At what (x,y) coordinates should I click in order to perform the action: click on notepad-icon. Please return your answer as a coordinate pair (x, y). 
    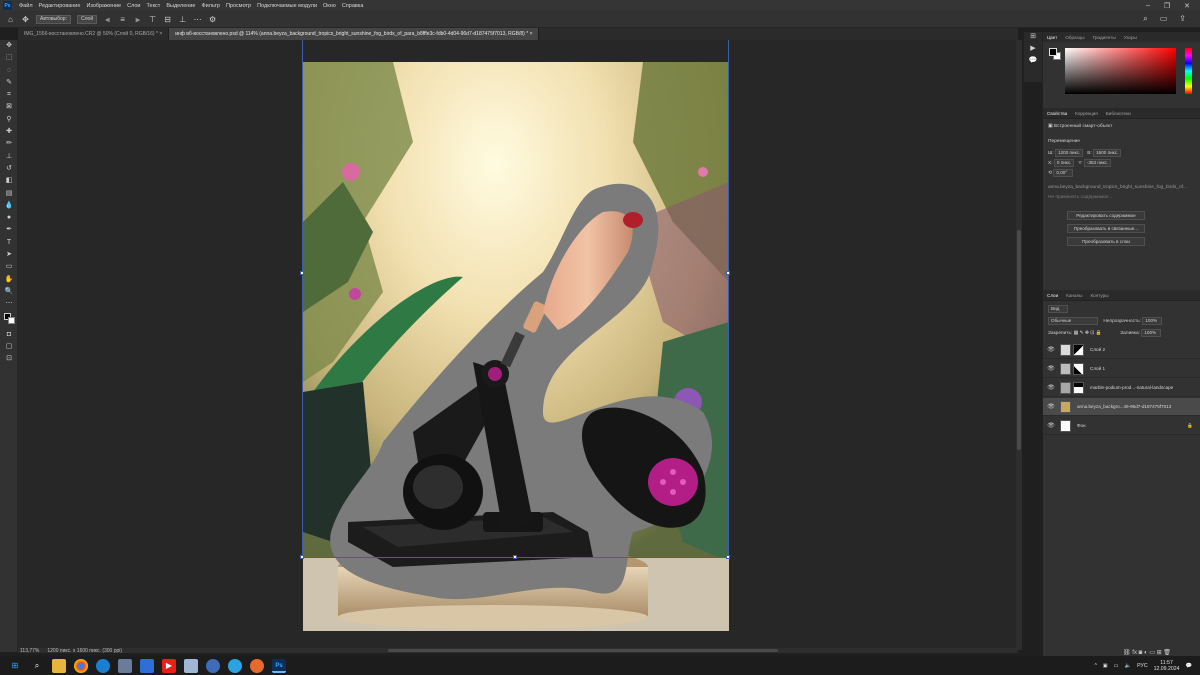
    Looking at the image, I should click on (191, 665).